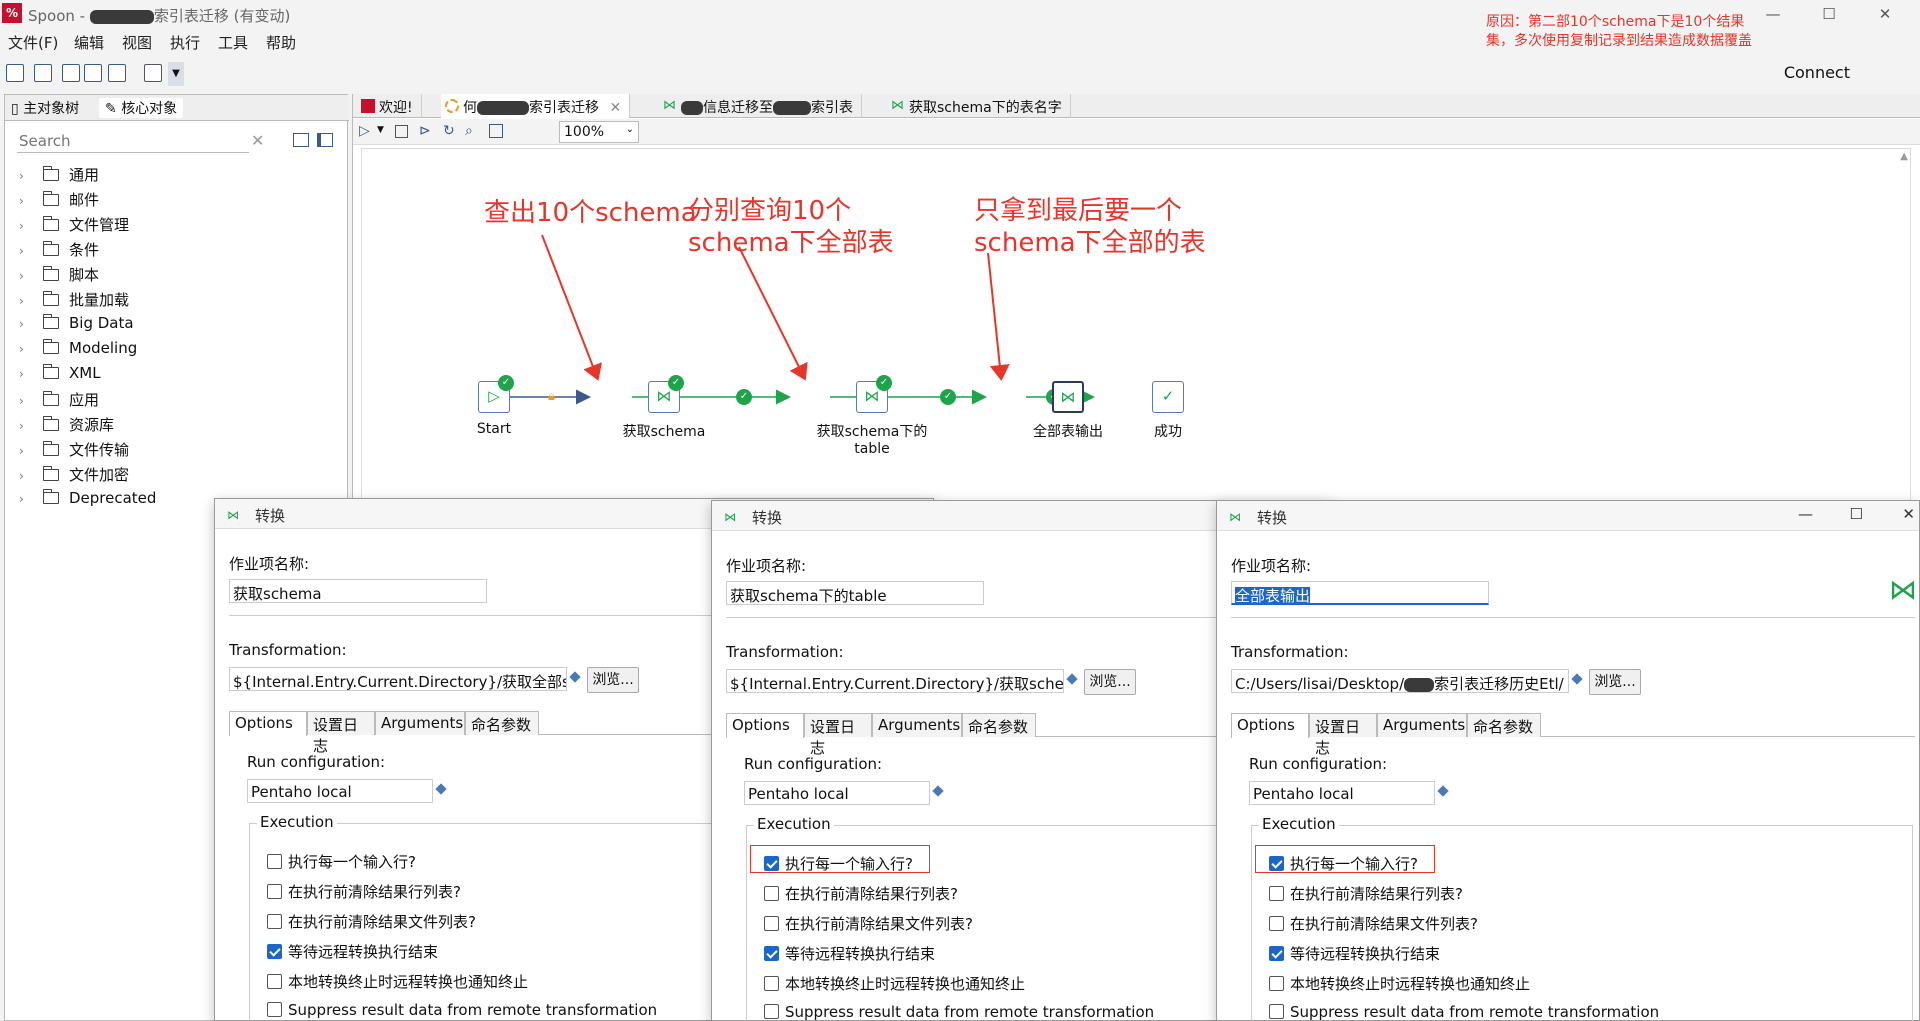 The height and width of the screenshot is (1021, 1920). What do you see at coordinates (1360, 593) in the screenshot?
I see `job-name-input: 全部表输出` at bounding box center [1360, 593].